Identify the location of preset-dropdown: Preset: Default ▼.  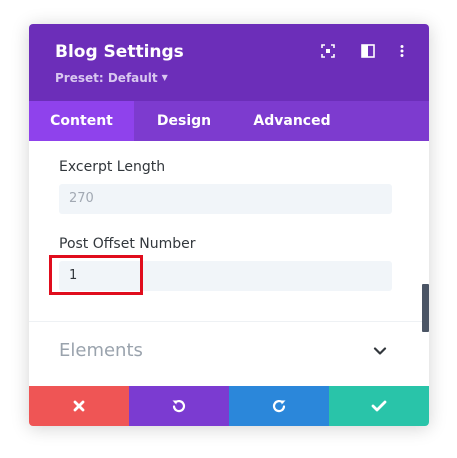
(111, 78).